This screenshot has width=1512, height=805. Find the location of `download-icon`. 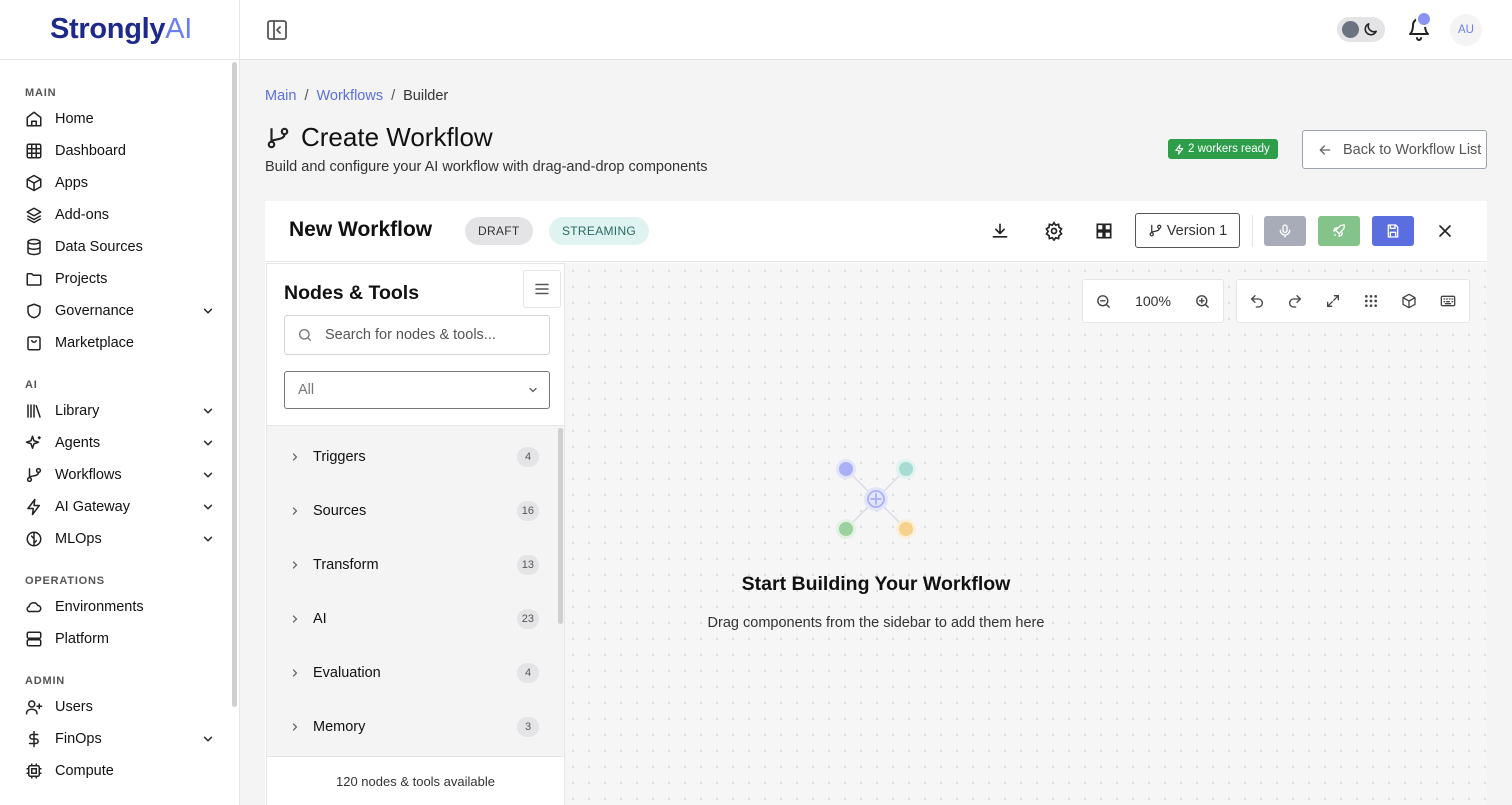

download-icon is located at coordinates (1000, 231).